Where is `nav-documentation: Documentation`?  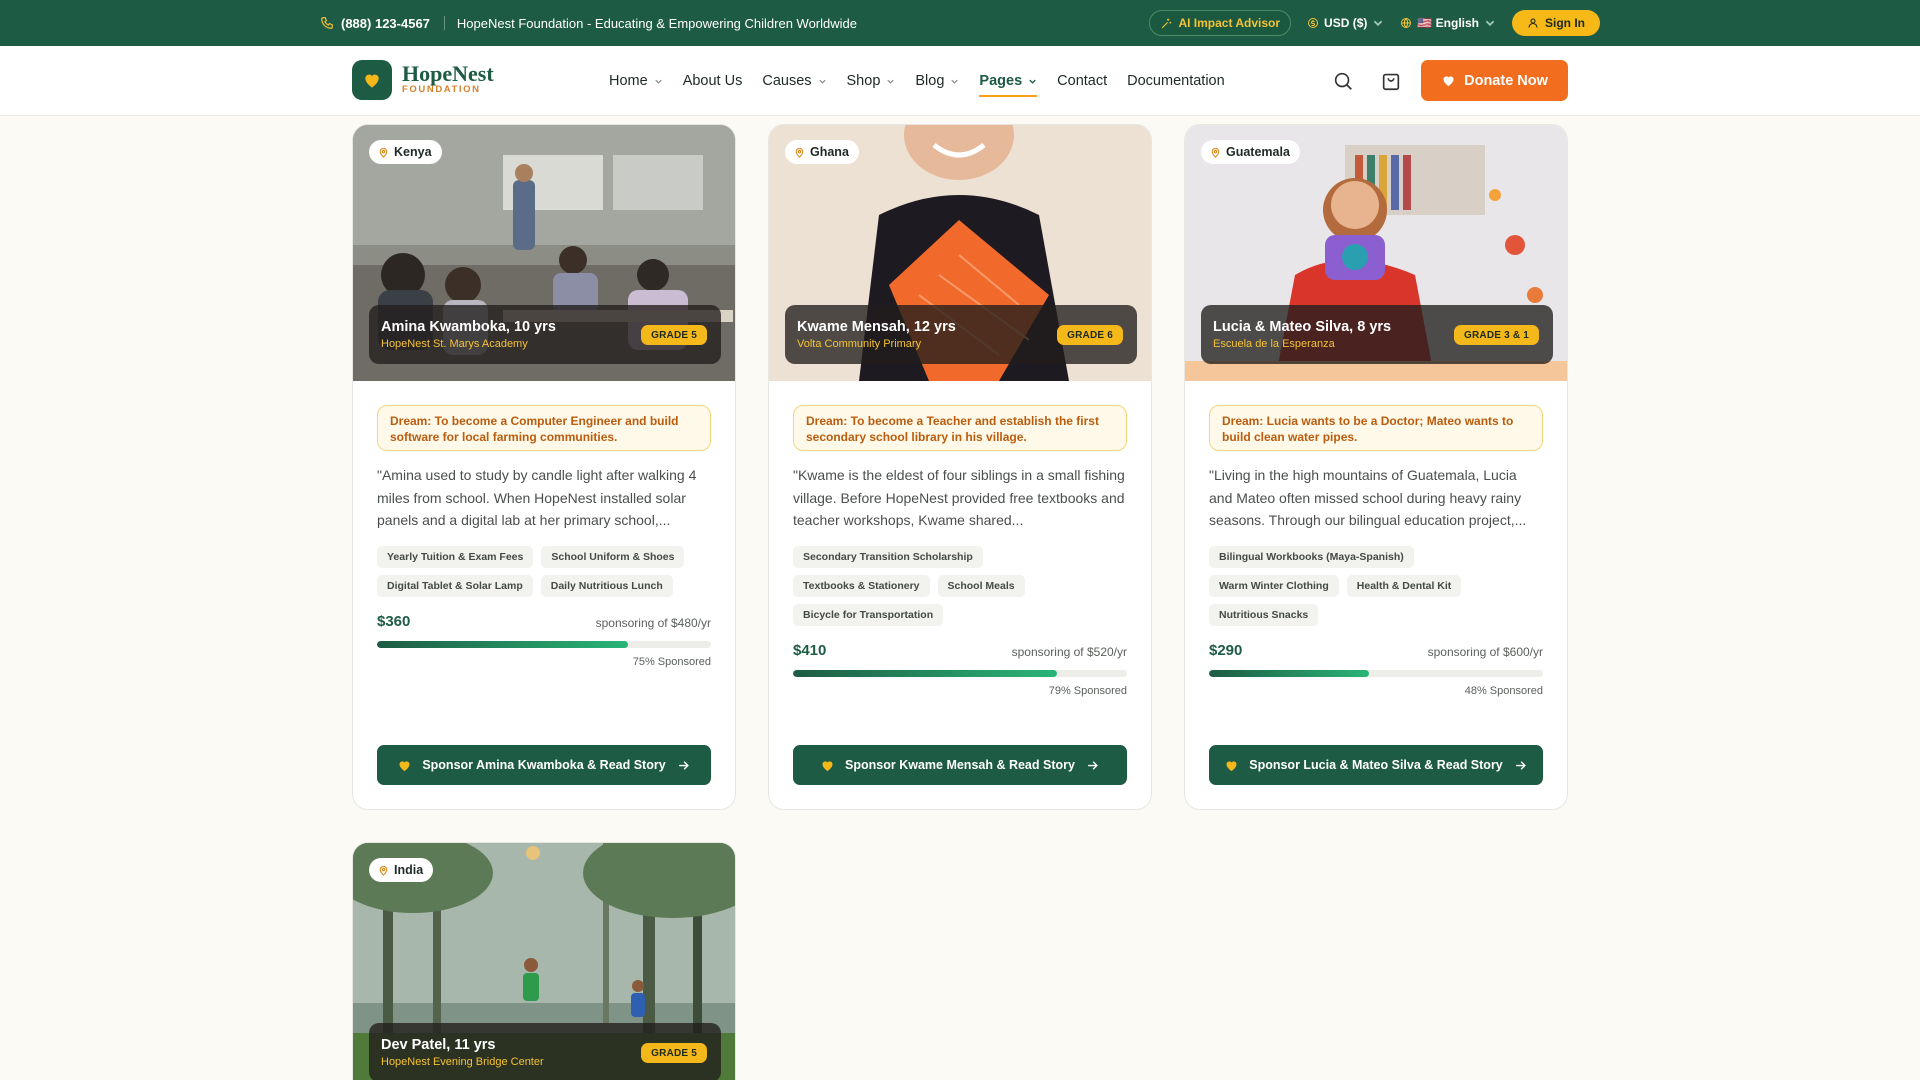 nav-documentation: Documentation is located at coordinates (1176, 81).